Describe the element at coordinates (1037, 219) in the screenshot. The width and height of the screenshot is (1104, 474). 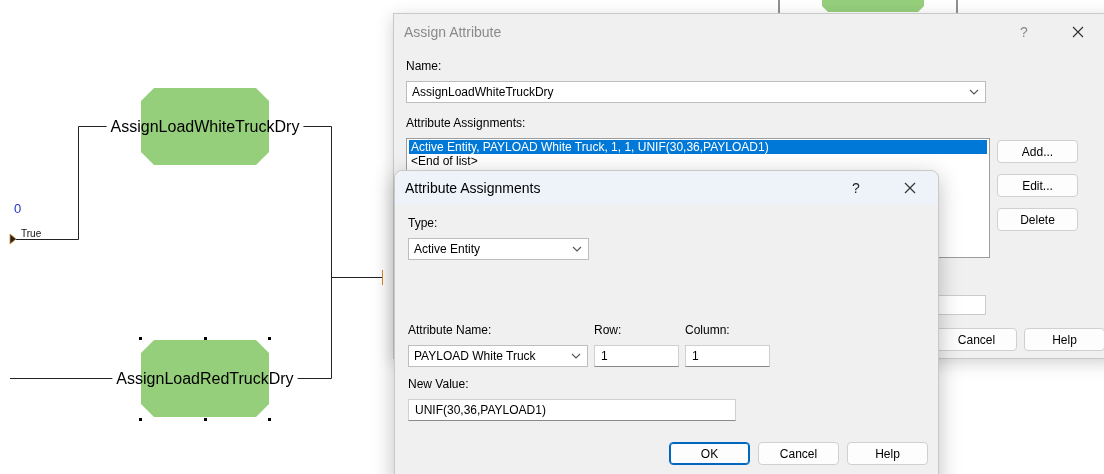
I see `dialog-button: Delete` at that location.